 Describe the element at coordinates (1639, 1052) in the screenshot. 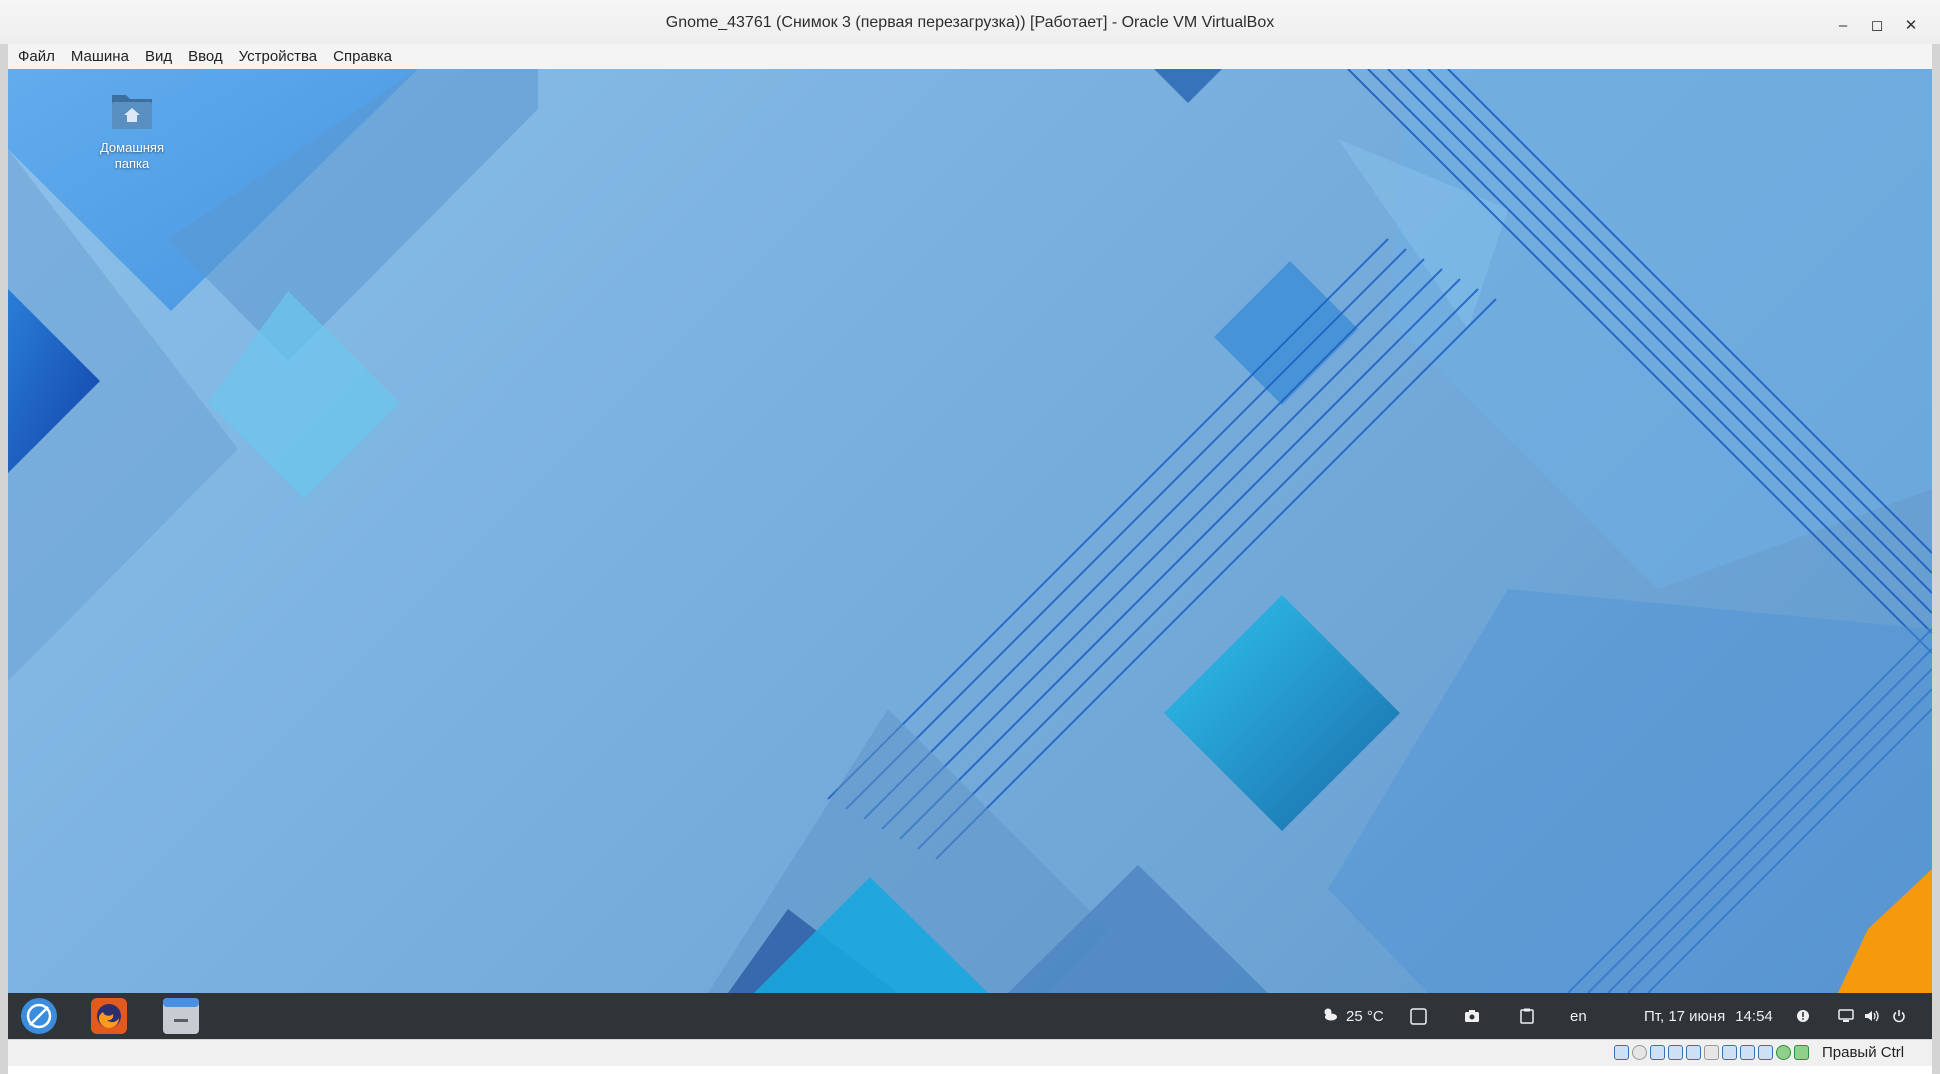

I see `optical-drive-icon` at that location.